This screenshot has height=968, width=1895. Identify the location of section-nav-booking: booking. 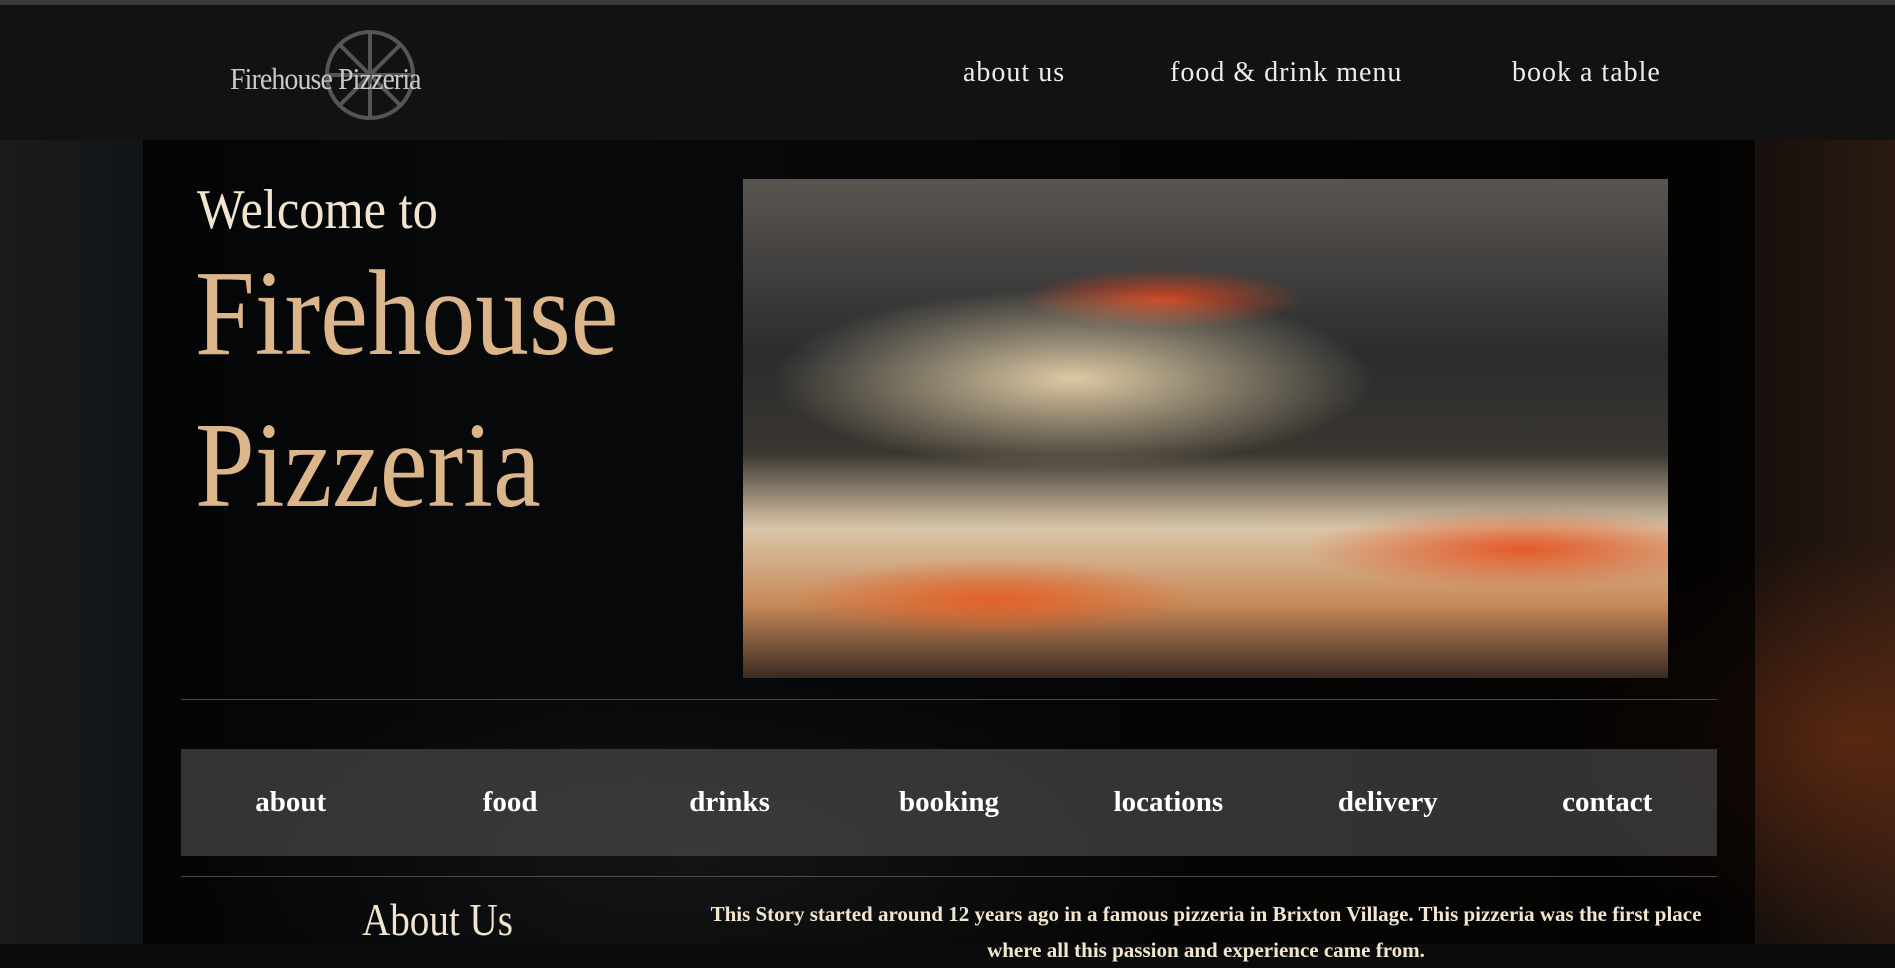
(948, 802).